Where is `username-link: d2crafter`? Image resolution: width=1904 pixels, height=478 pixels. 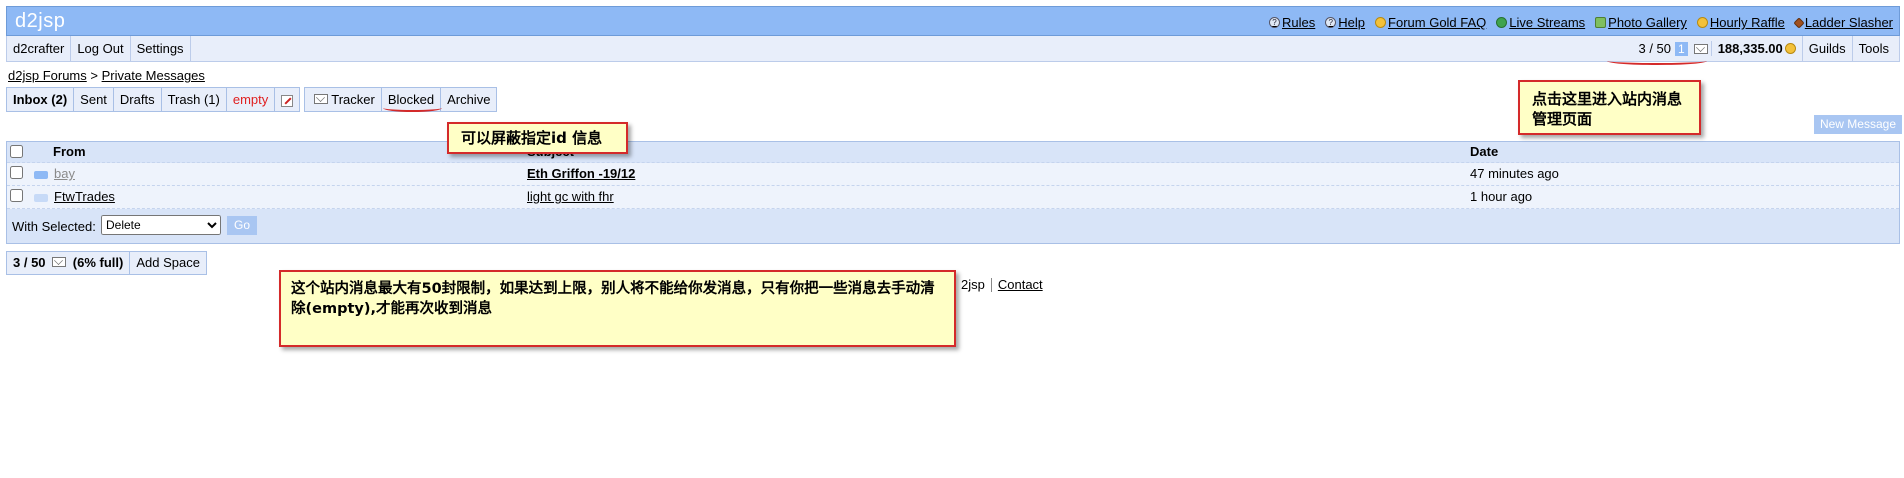 username-link: d2crafter is located at coordinates (39, 48).